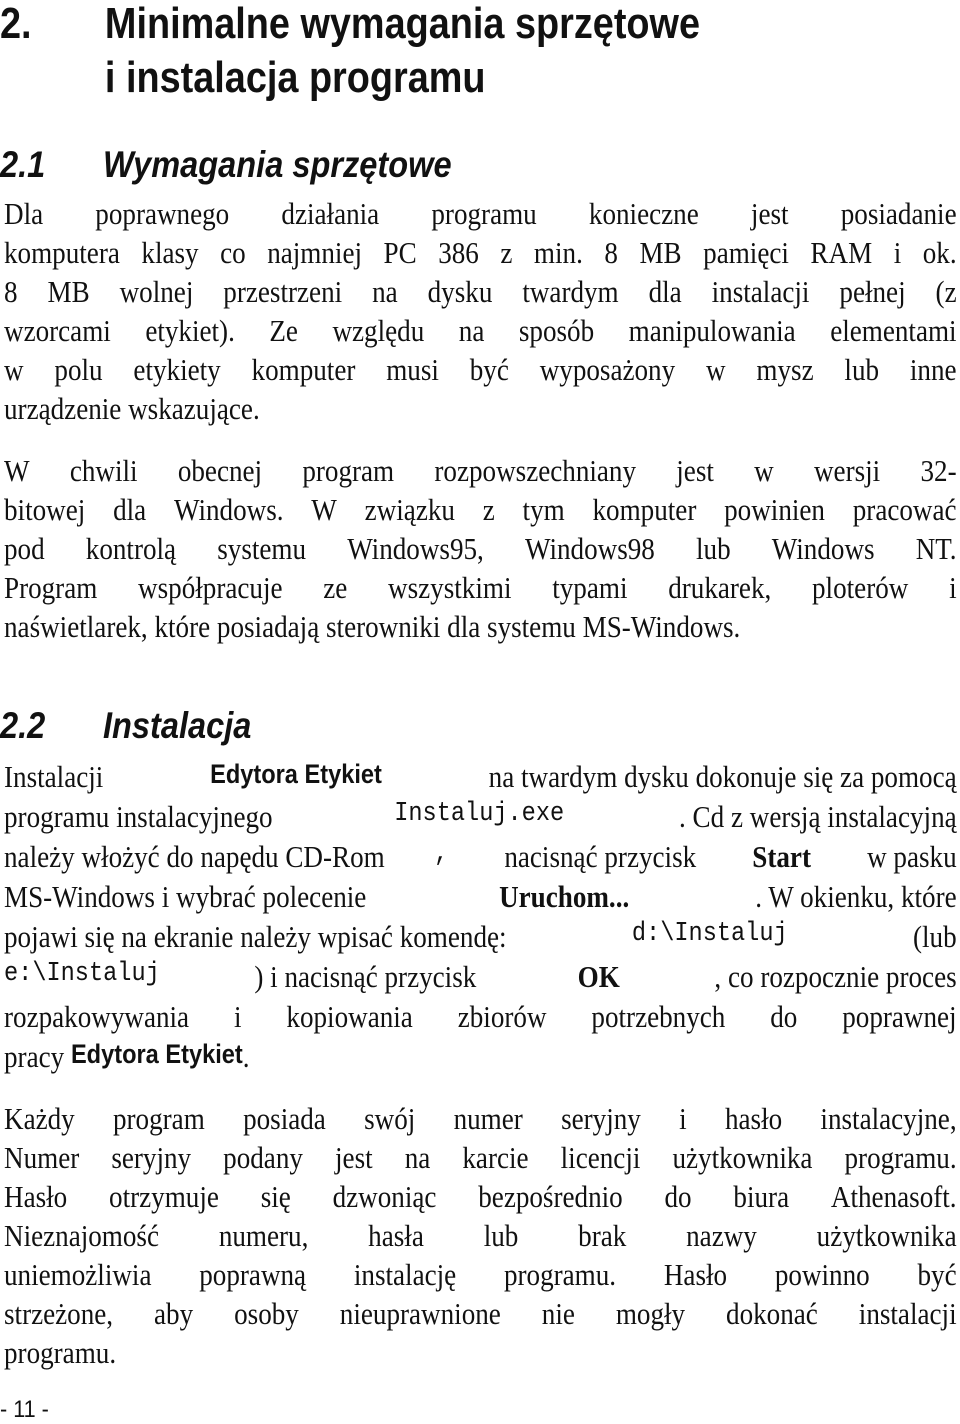  What do you see at coordinates (125, 725) in the screenshot?
I see `section-heading-2-2: 2.2 Instalacja` at bounding box center [125, 725].